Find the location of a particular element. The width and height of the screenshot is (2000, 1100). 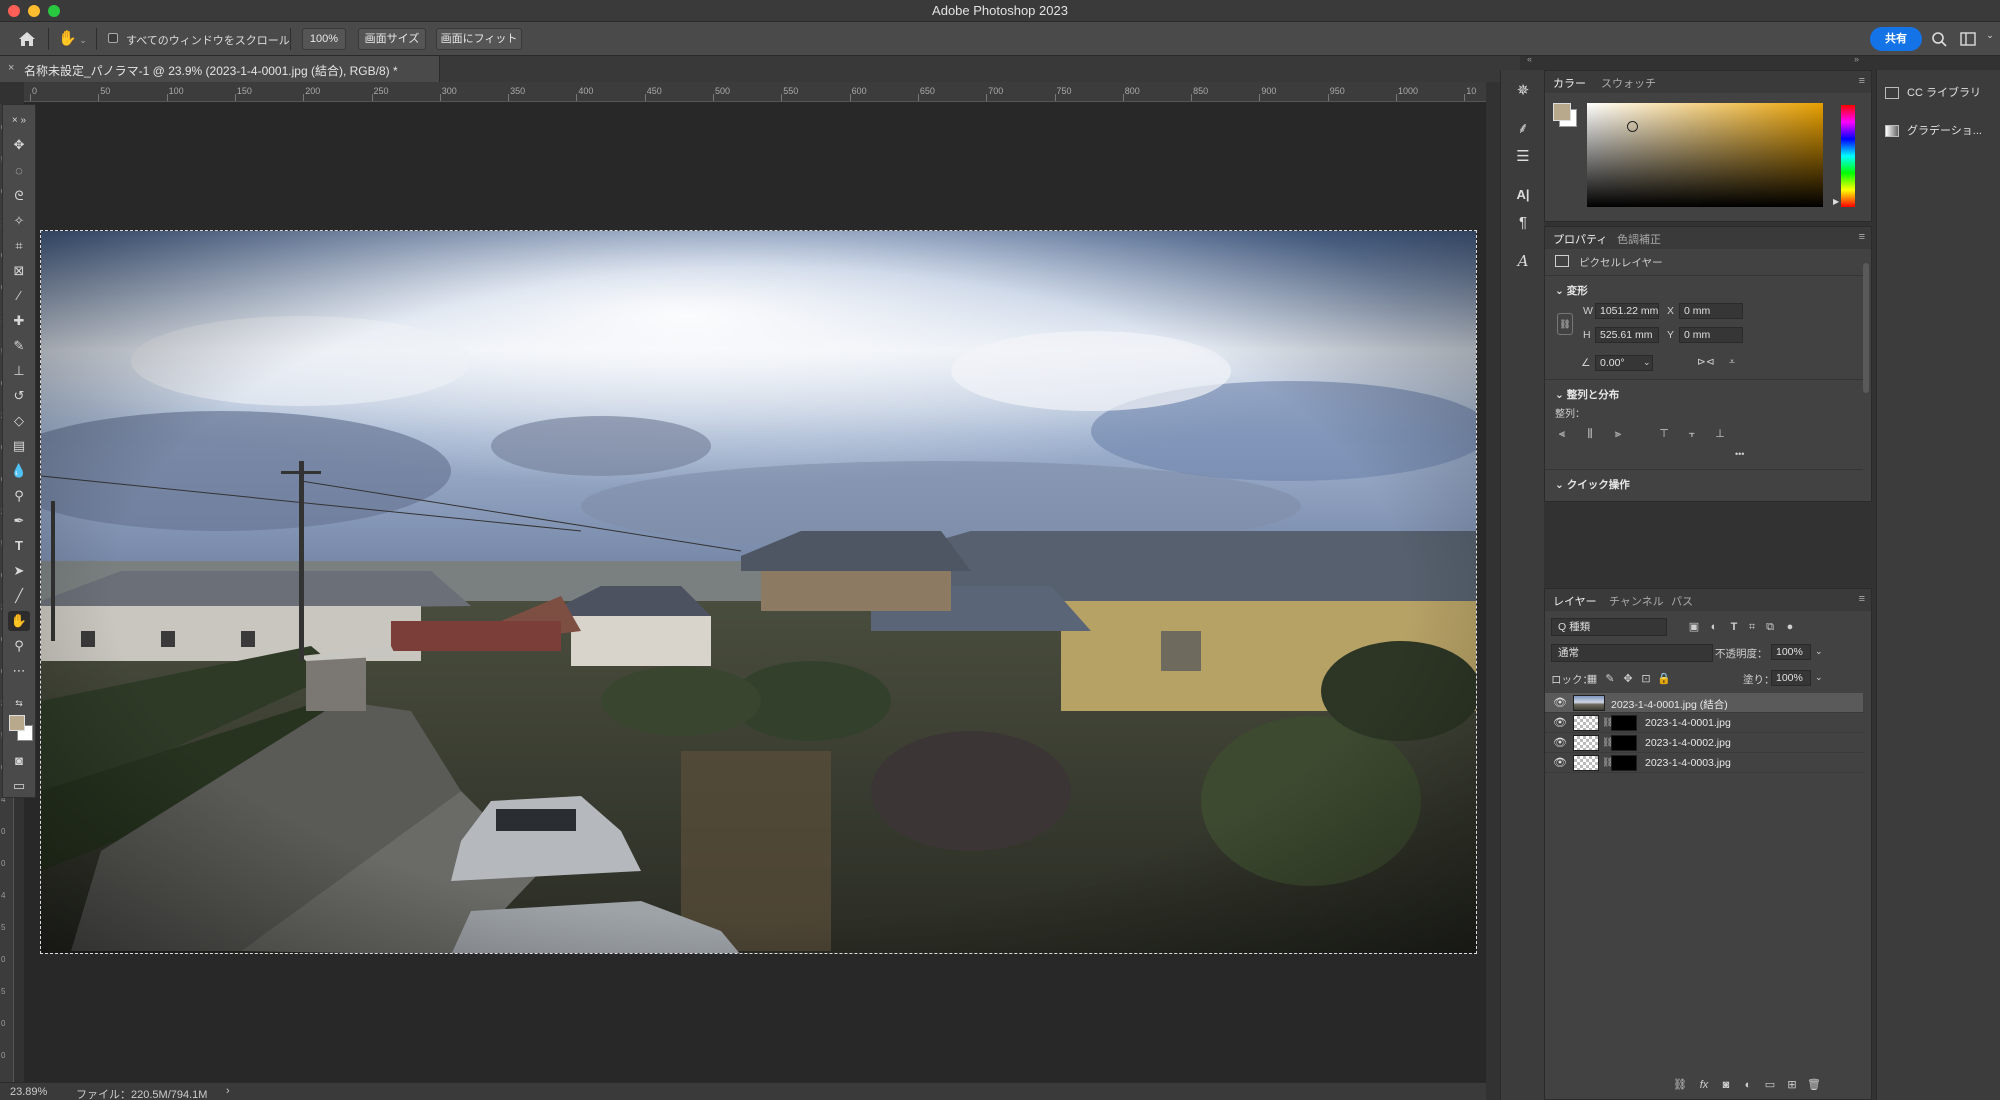

trash-icon: 🗑 is located at coordinates (1814, 1085).